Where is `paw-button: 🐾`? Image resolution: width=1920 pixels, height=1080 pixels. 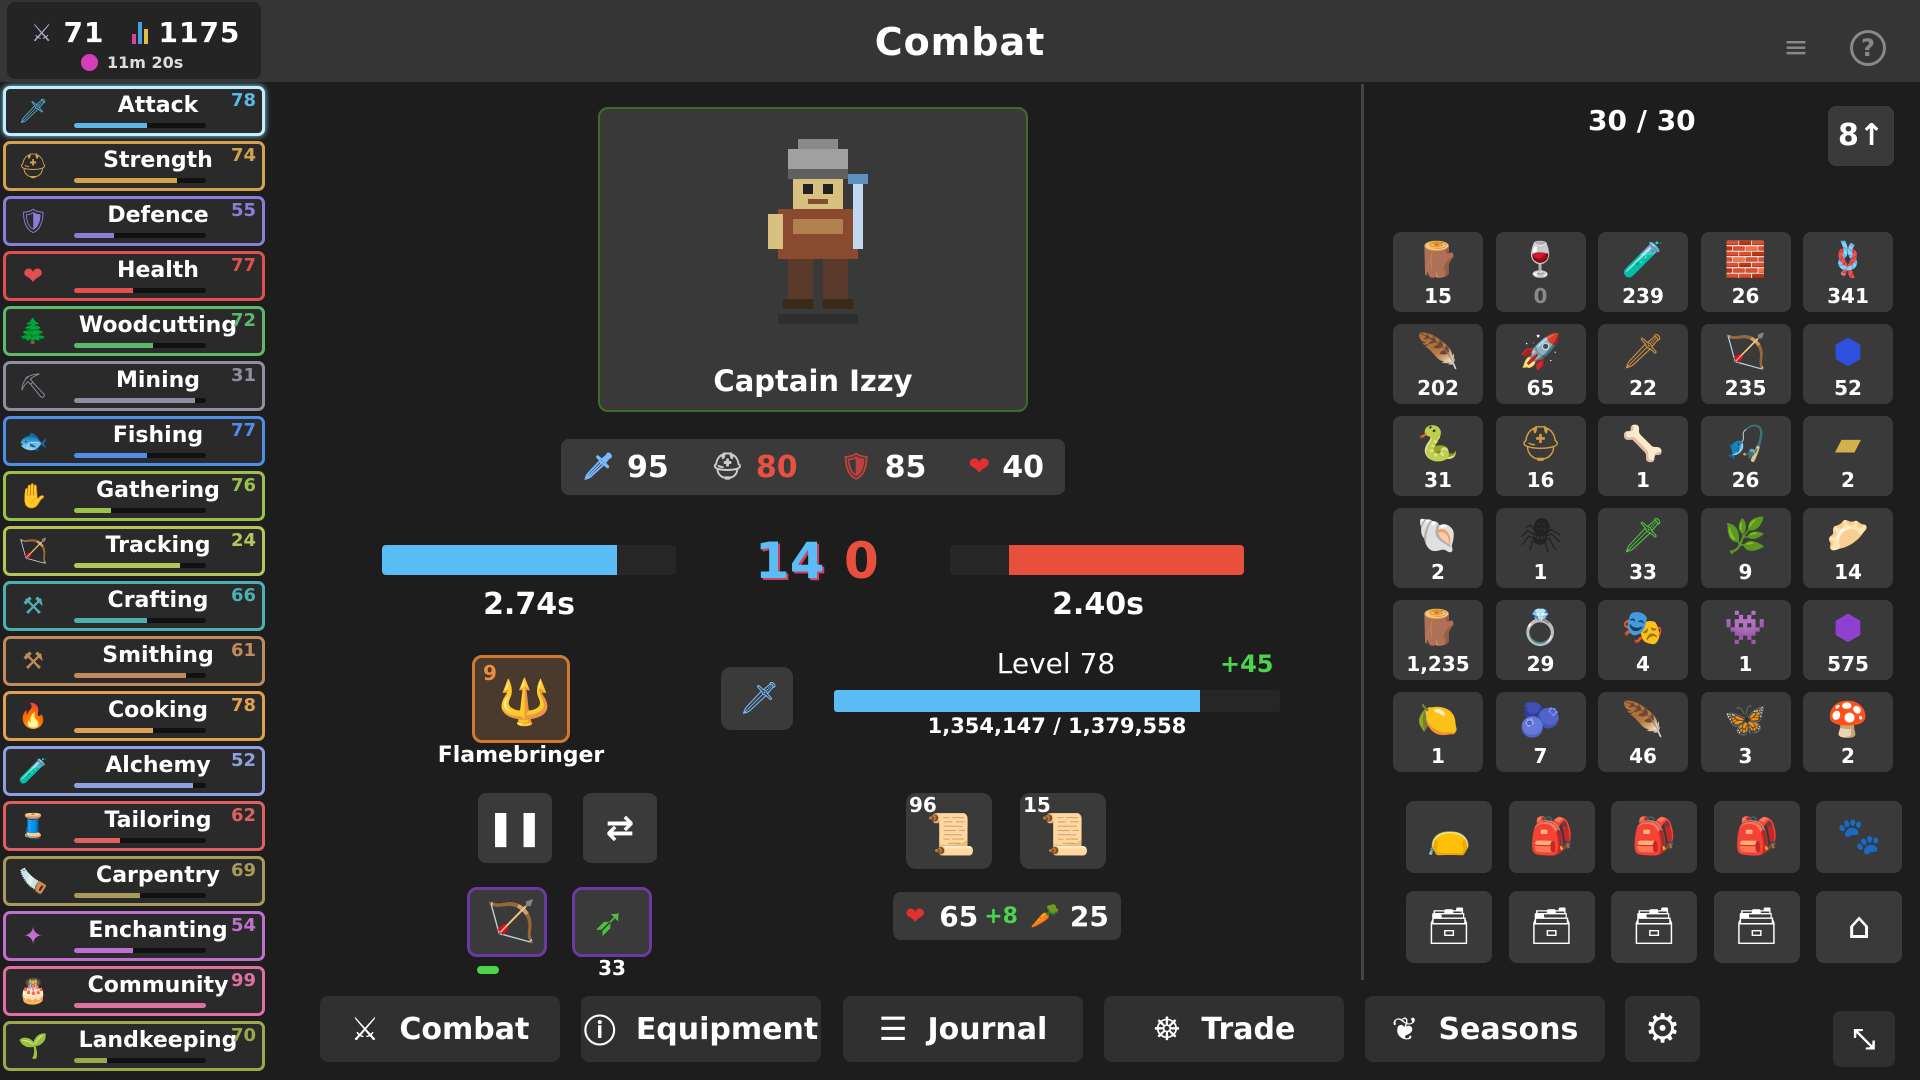
paw-button: 🐾 is located at coordinates (1859, 837).